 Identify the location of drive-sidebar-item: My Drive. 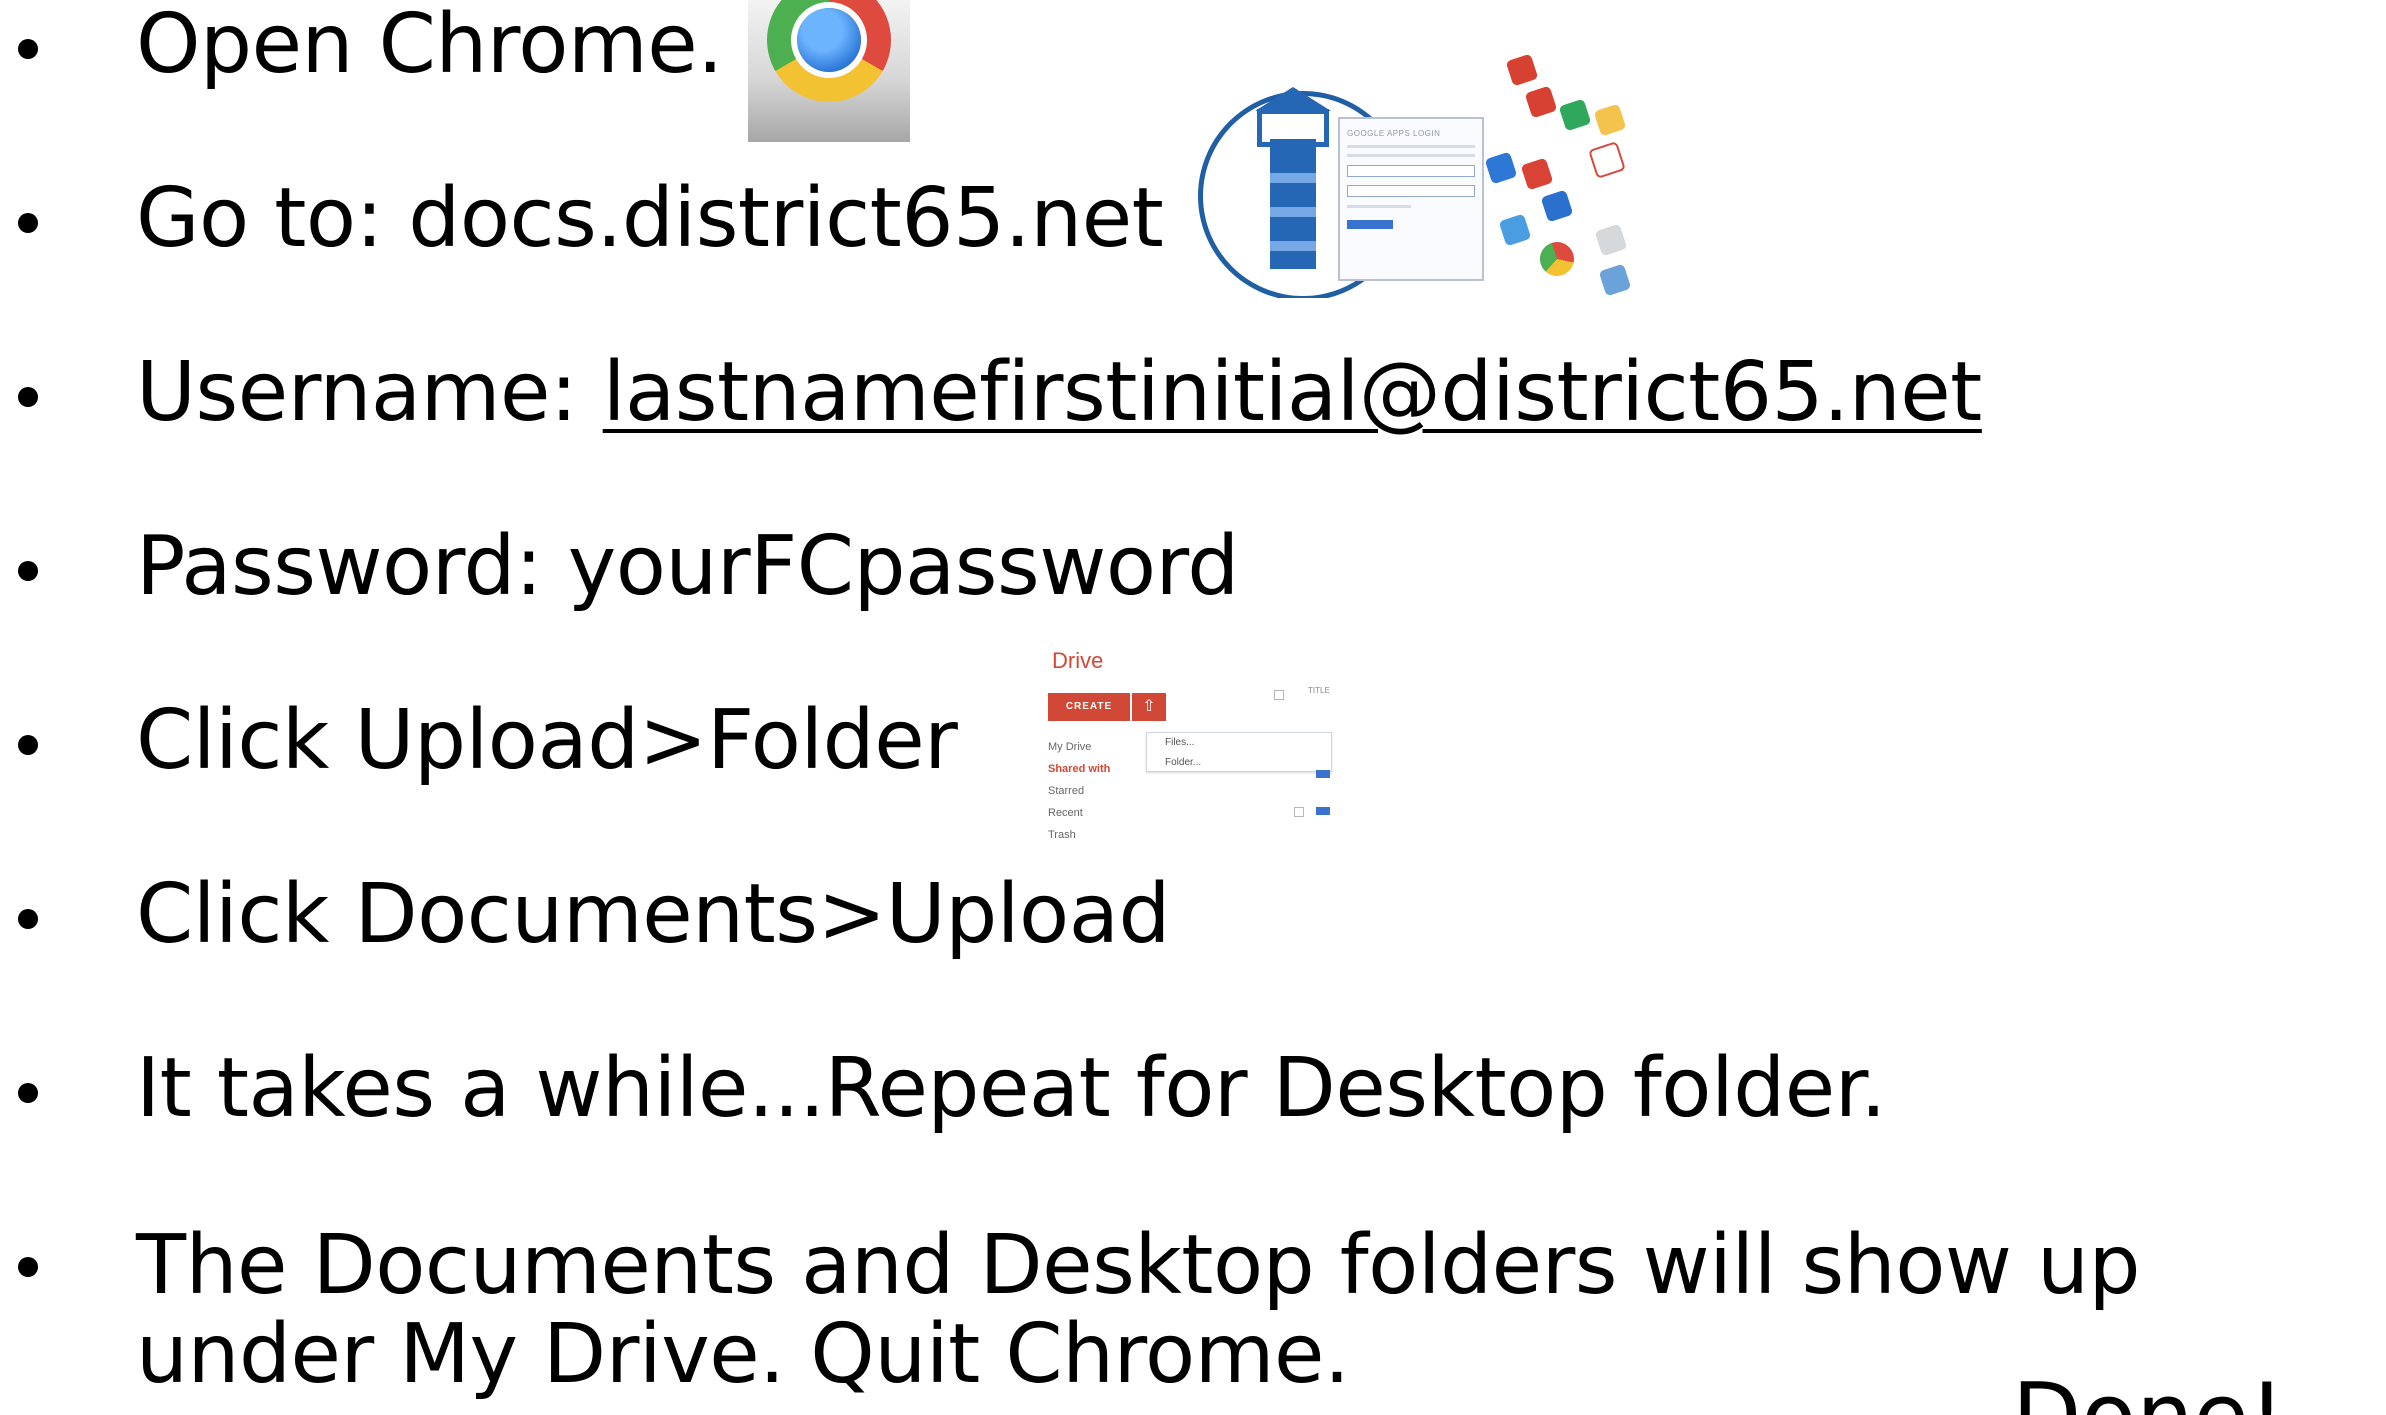
(1070, 747).